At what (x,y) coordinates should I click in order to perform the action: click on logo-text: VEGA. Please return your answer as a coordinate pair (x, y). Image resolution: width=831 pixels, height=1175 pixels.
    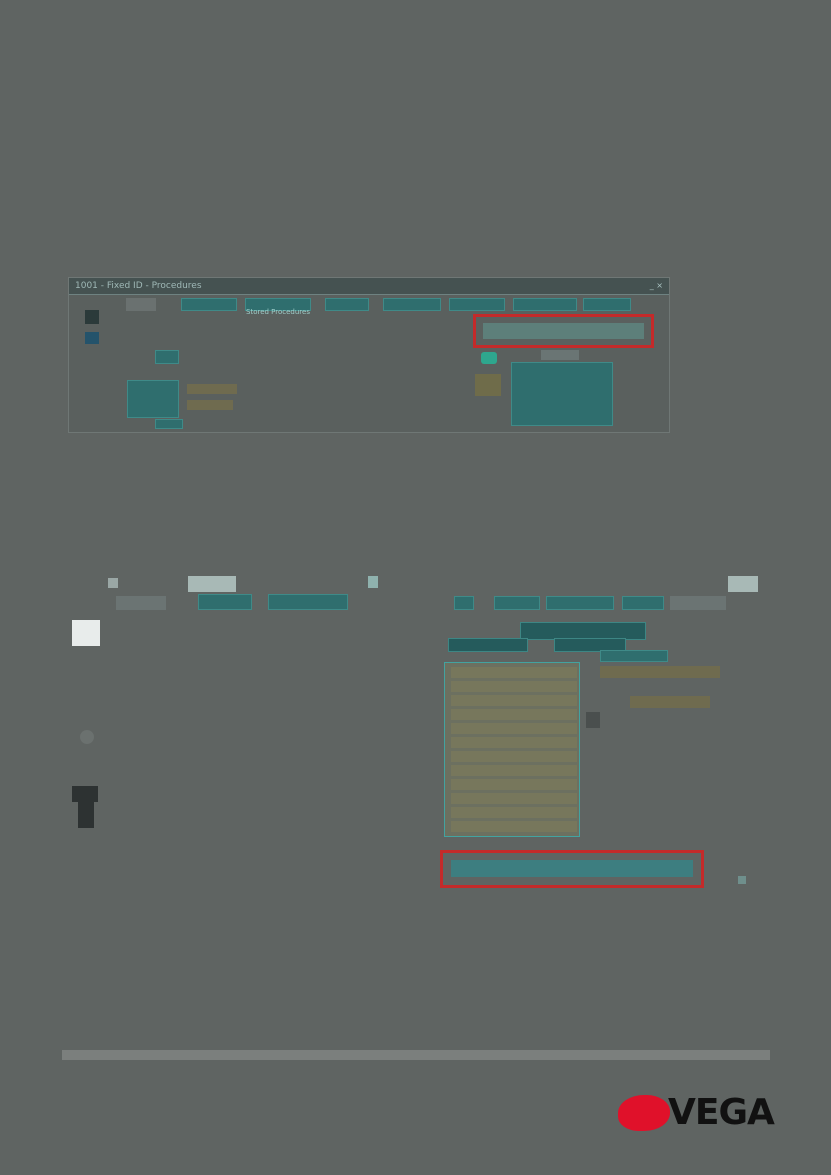
    Looking at the image, I should click on (721, 1112).